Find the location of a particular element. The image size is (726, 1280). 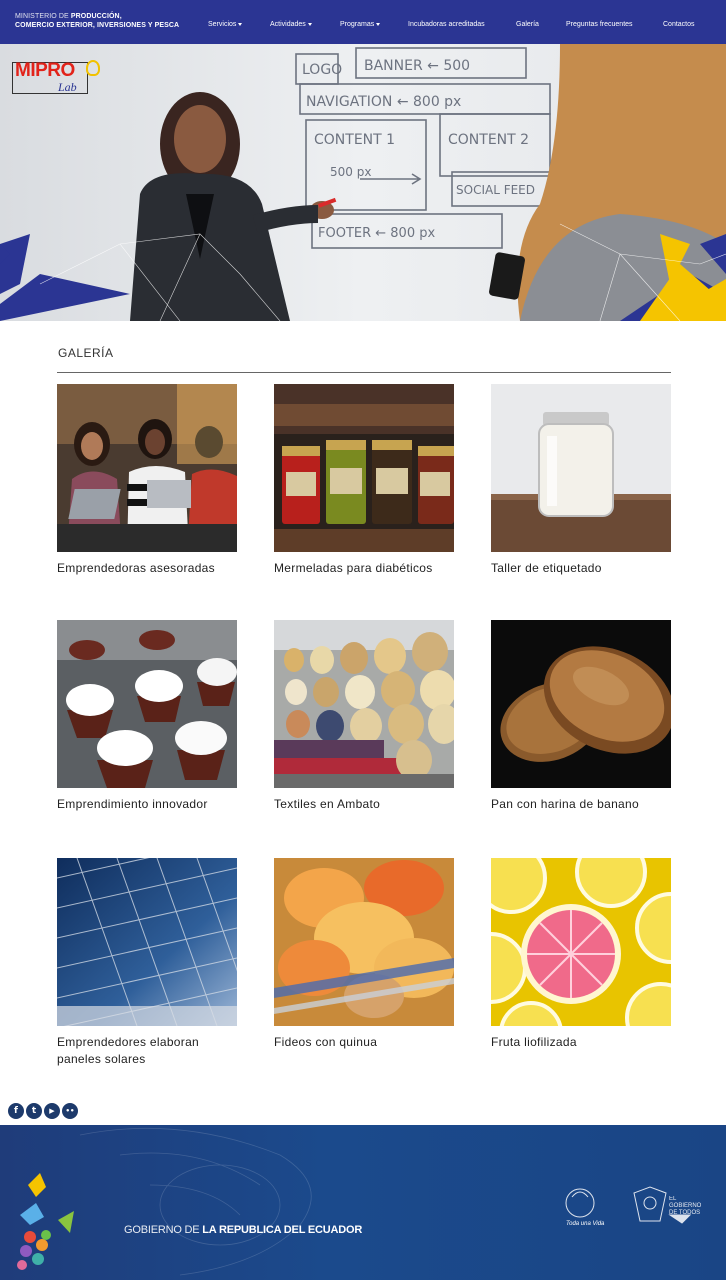

nav-item-programas: Programas is located at coordinates (360, 24).